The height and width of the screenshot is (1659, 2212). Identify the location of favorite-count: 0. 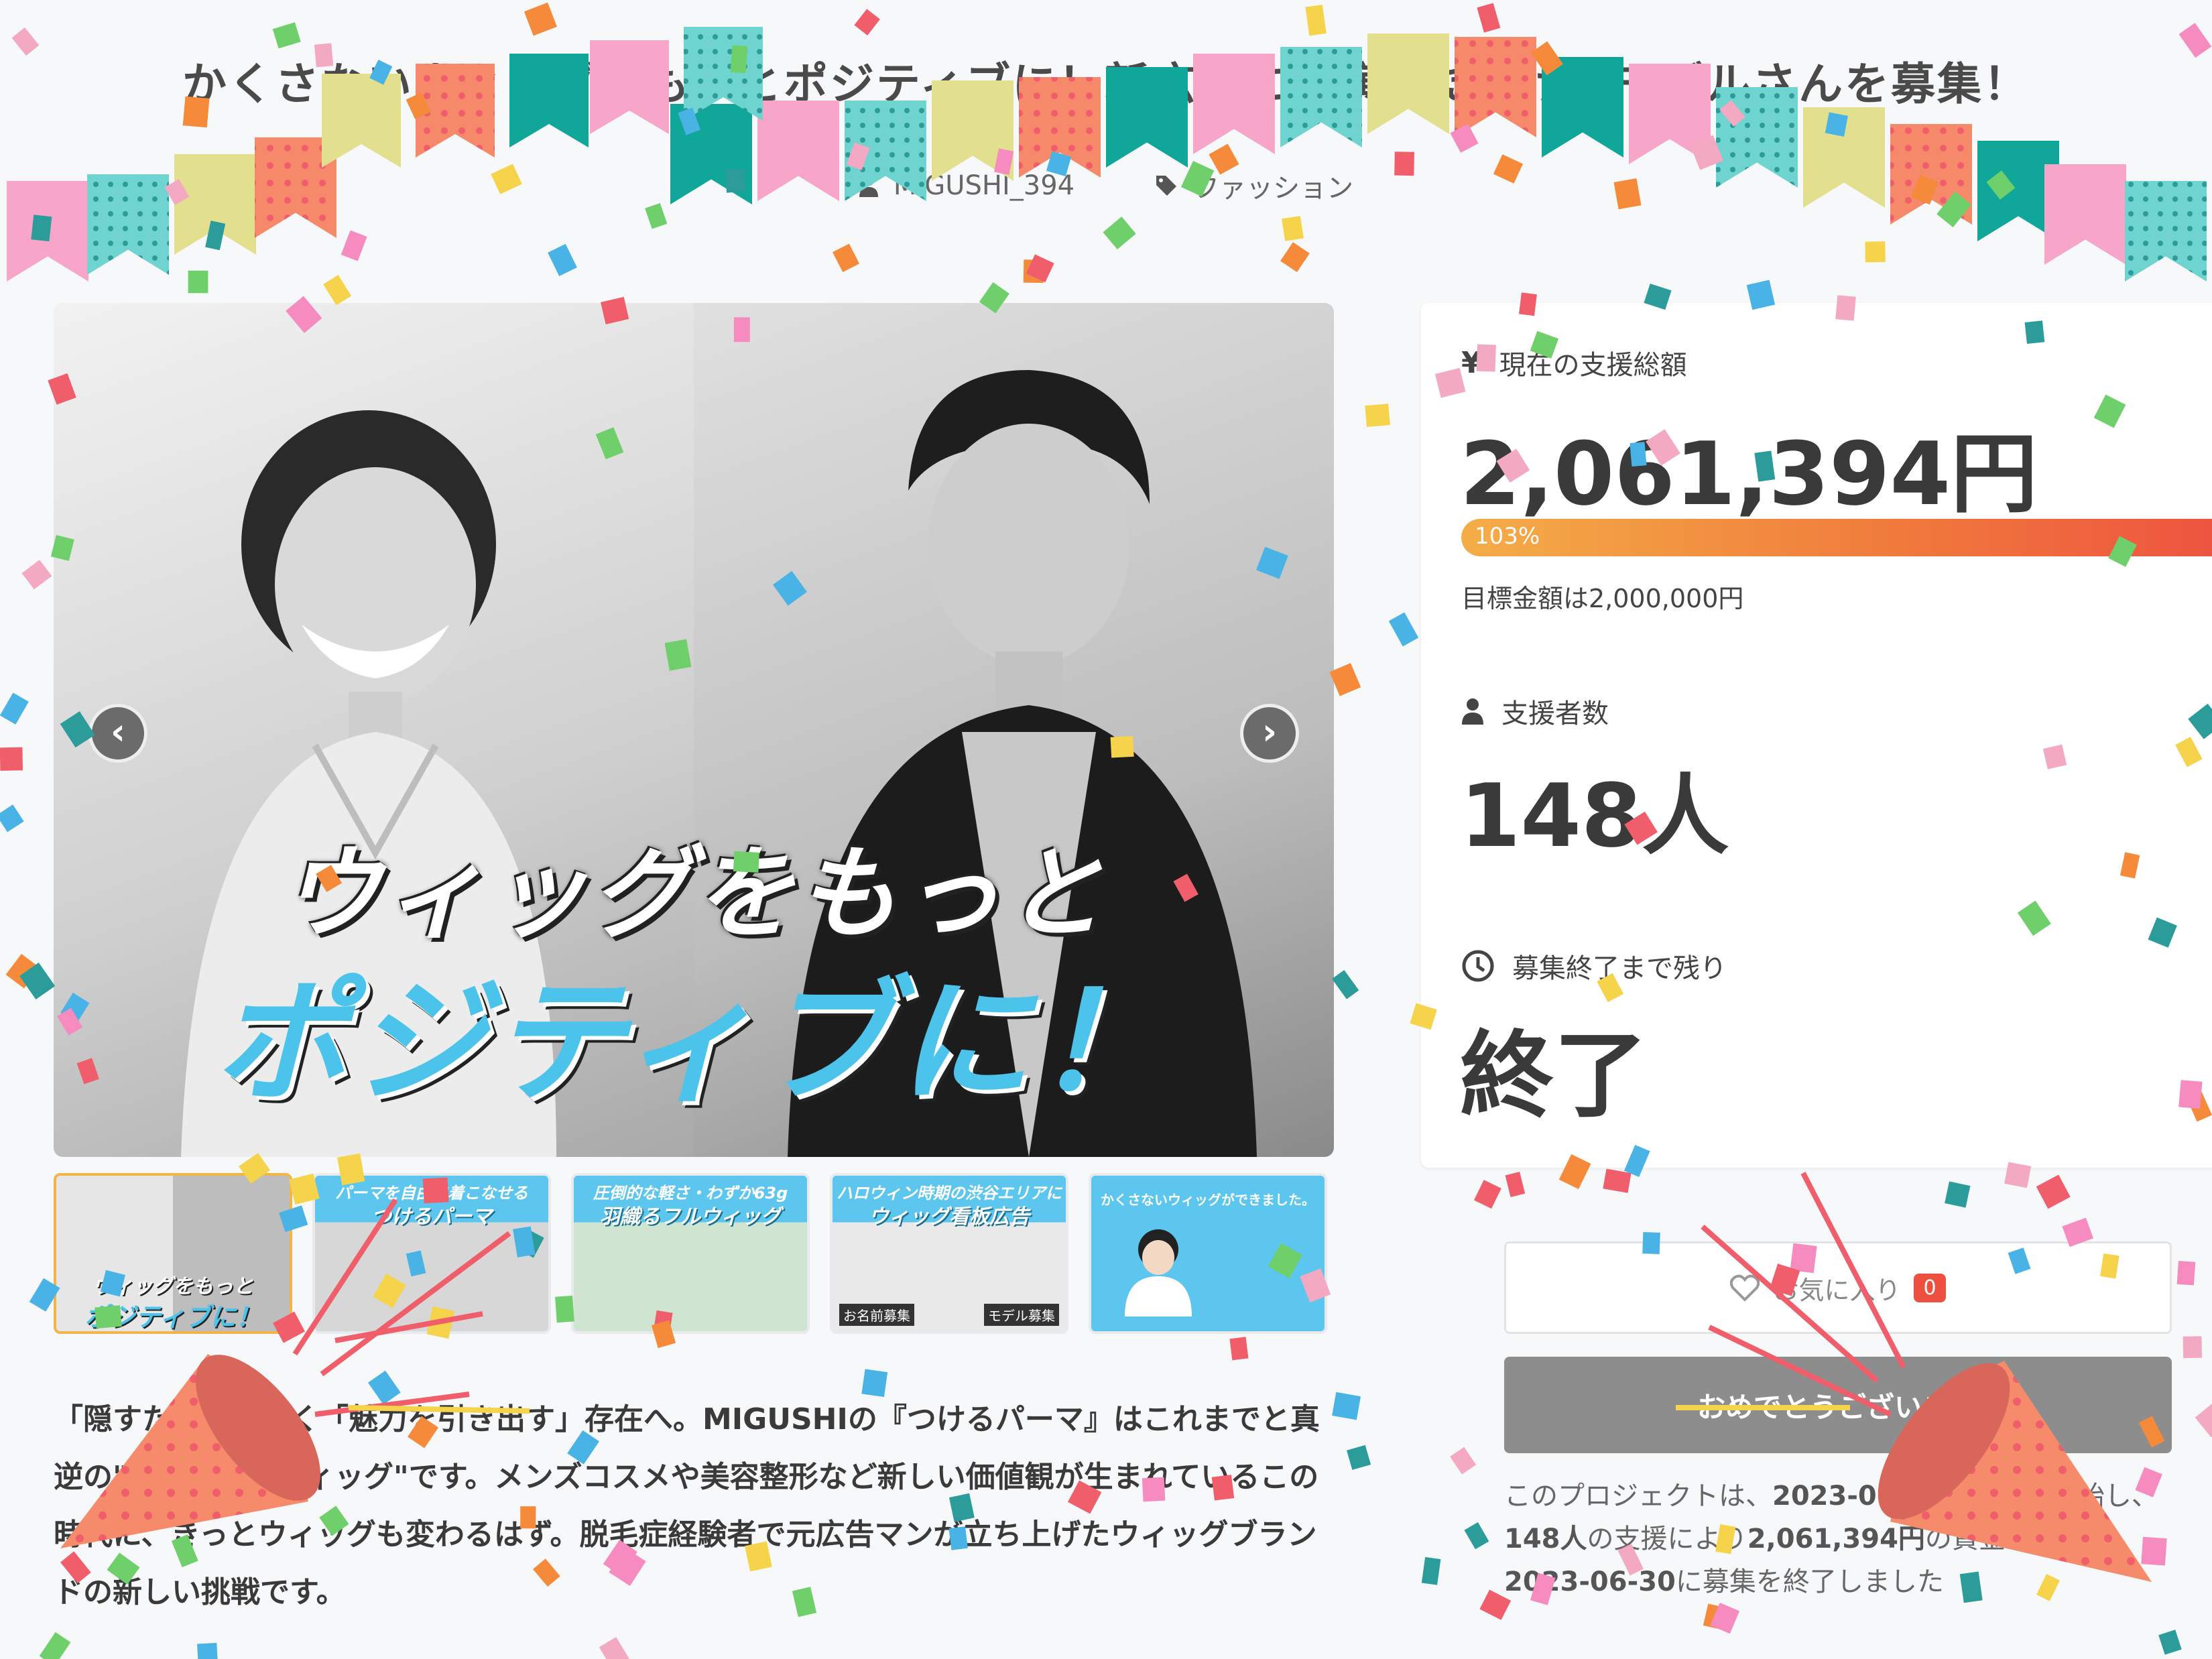
(1930, 1287).